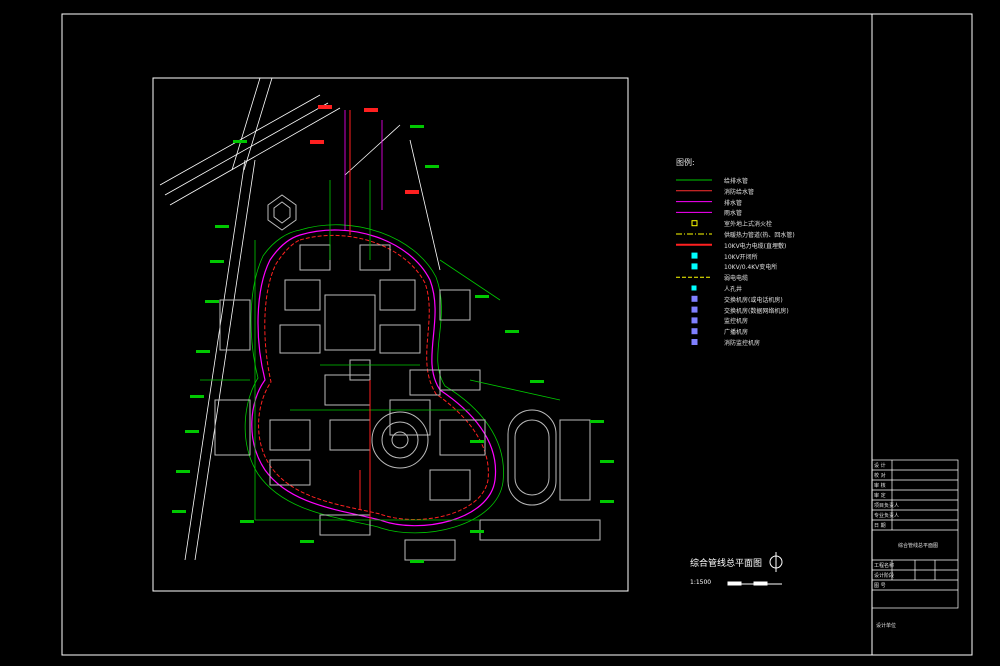  I want to click on scale-bar, so click(754, 583).